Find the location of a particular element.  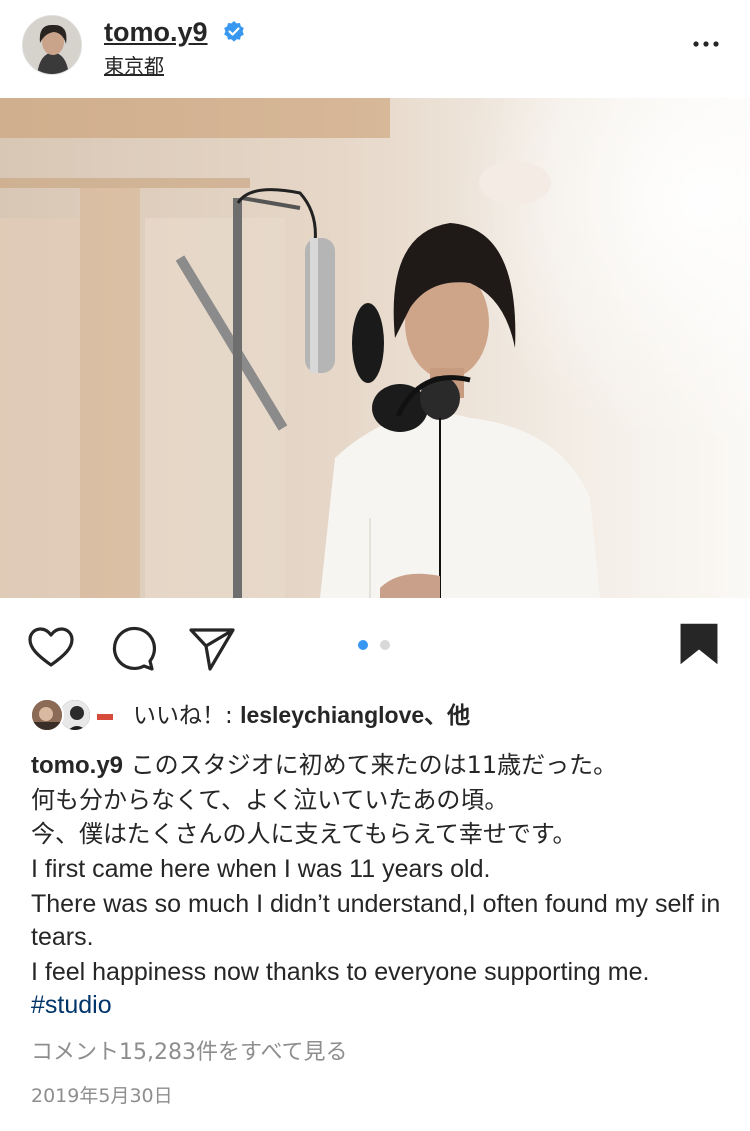

likes-row: いいね！: lesleychianglove、他 is located at coordinates (375, 715).